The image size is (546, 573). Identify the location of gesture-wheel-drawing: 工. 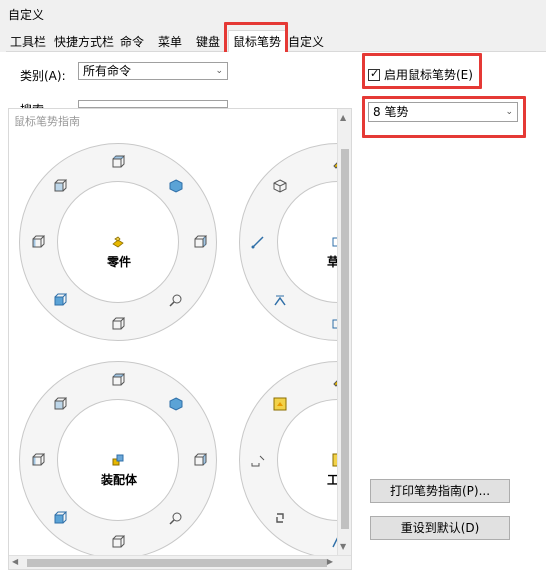
(295, 460).